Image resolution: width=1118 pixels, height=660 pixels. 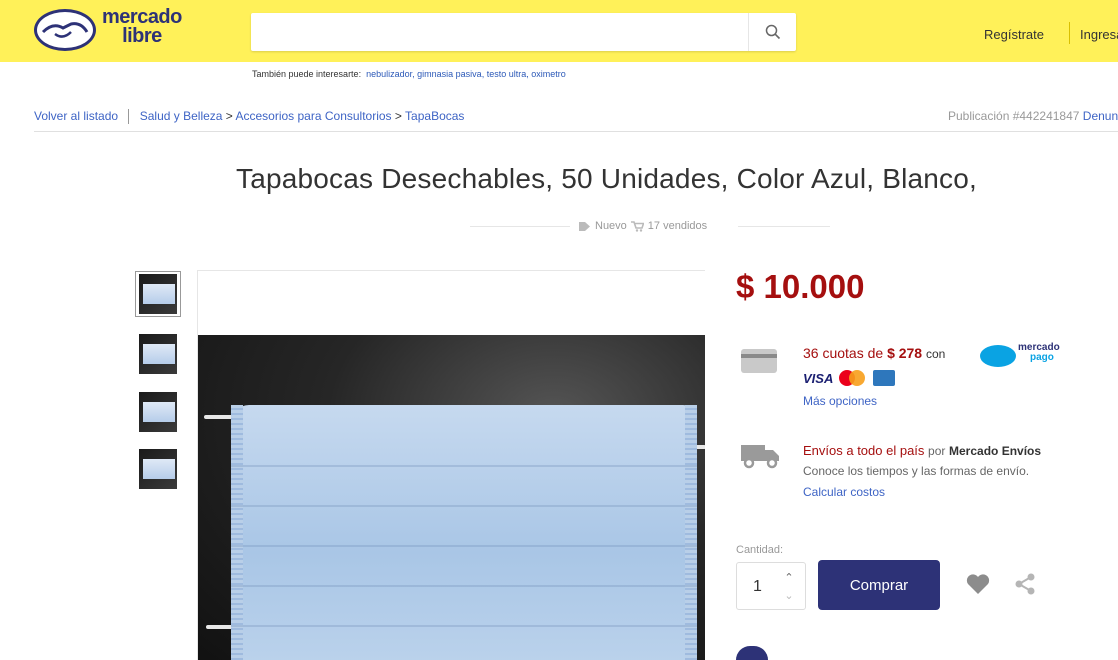 What do you see at coordinates (450, 74) in the screenshot?
I see `suggestion-link: gimnasia pasiva,` at bounding box center [450, 74].